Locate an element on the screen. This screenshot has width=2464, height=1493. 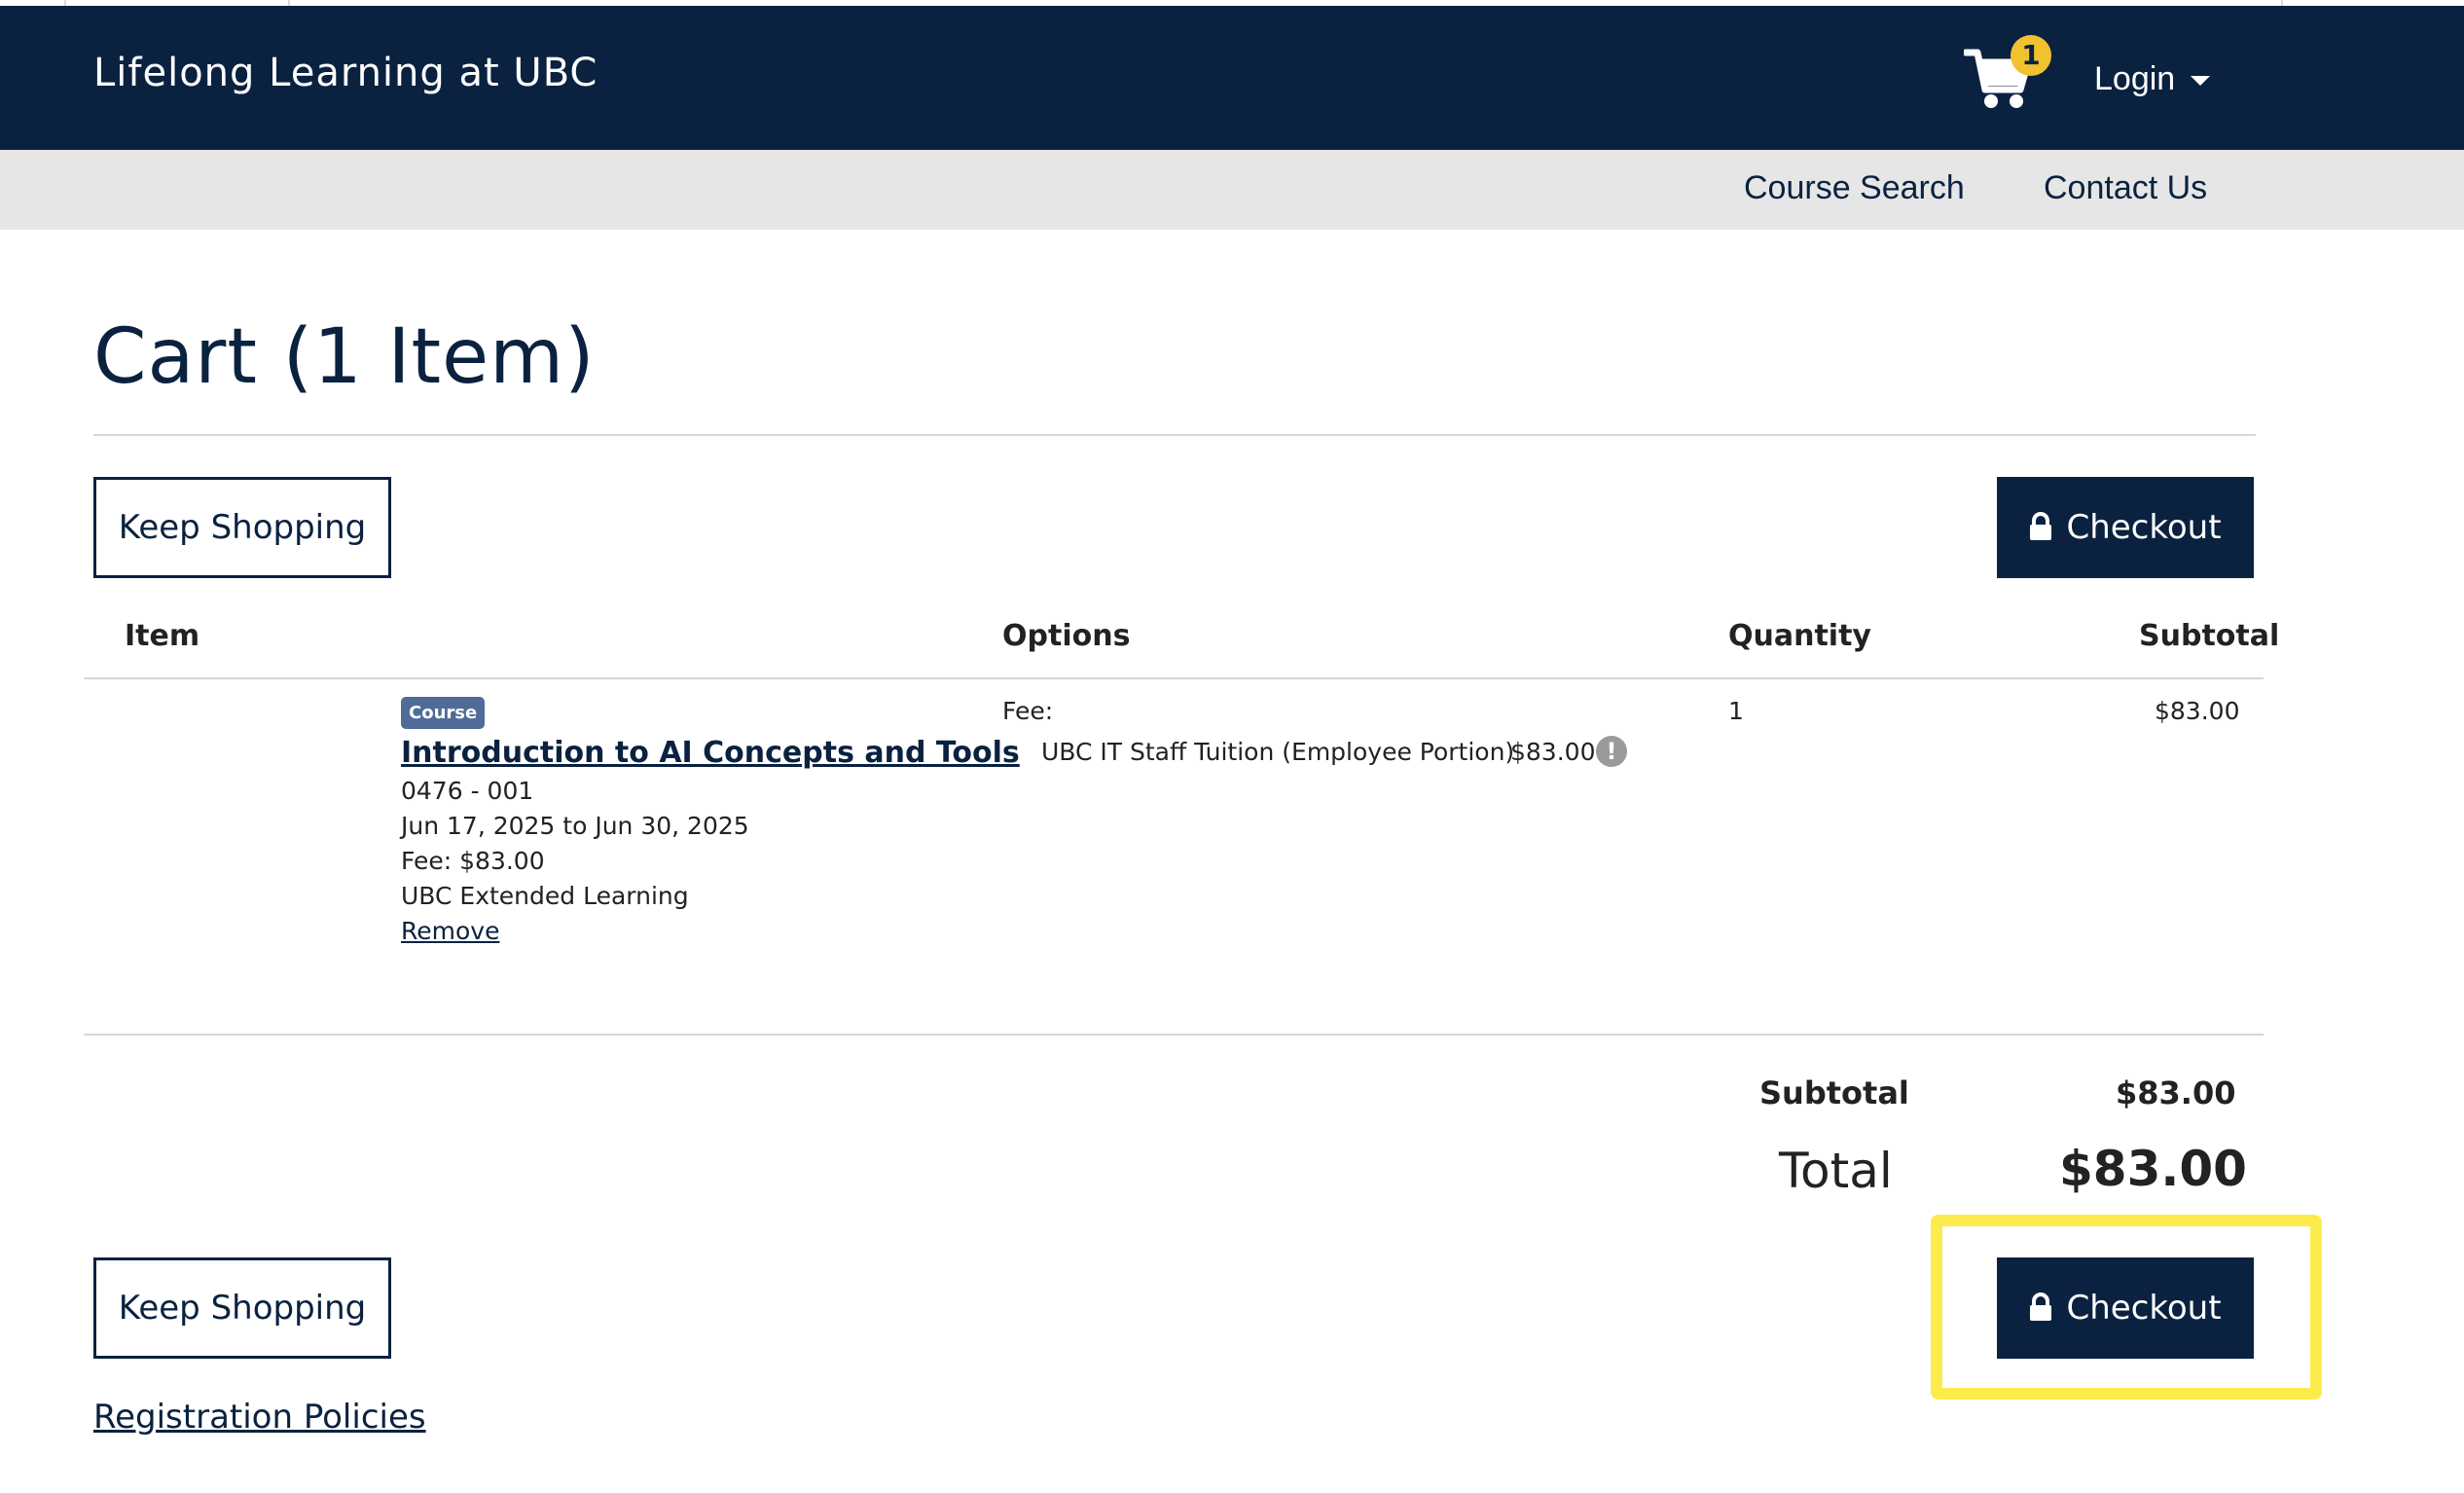
summary-total-value: $83.00 is located at coordinates (2153, 1169).